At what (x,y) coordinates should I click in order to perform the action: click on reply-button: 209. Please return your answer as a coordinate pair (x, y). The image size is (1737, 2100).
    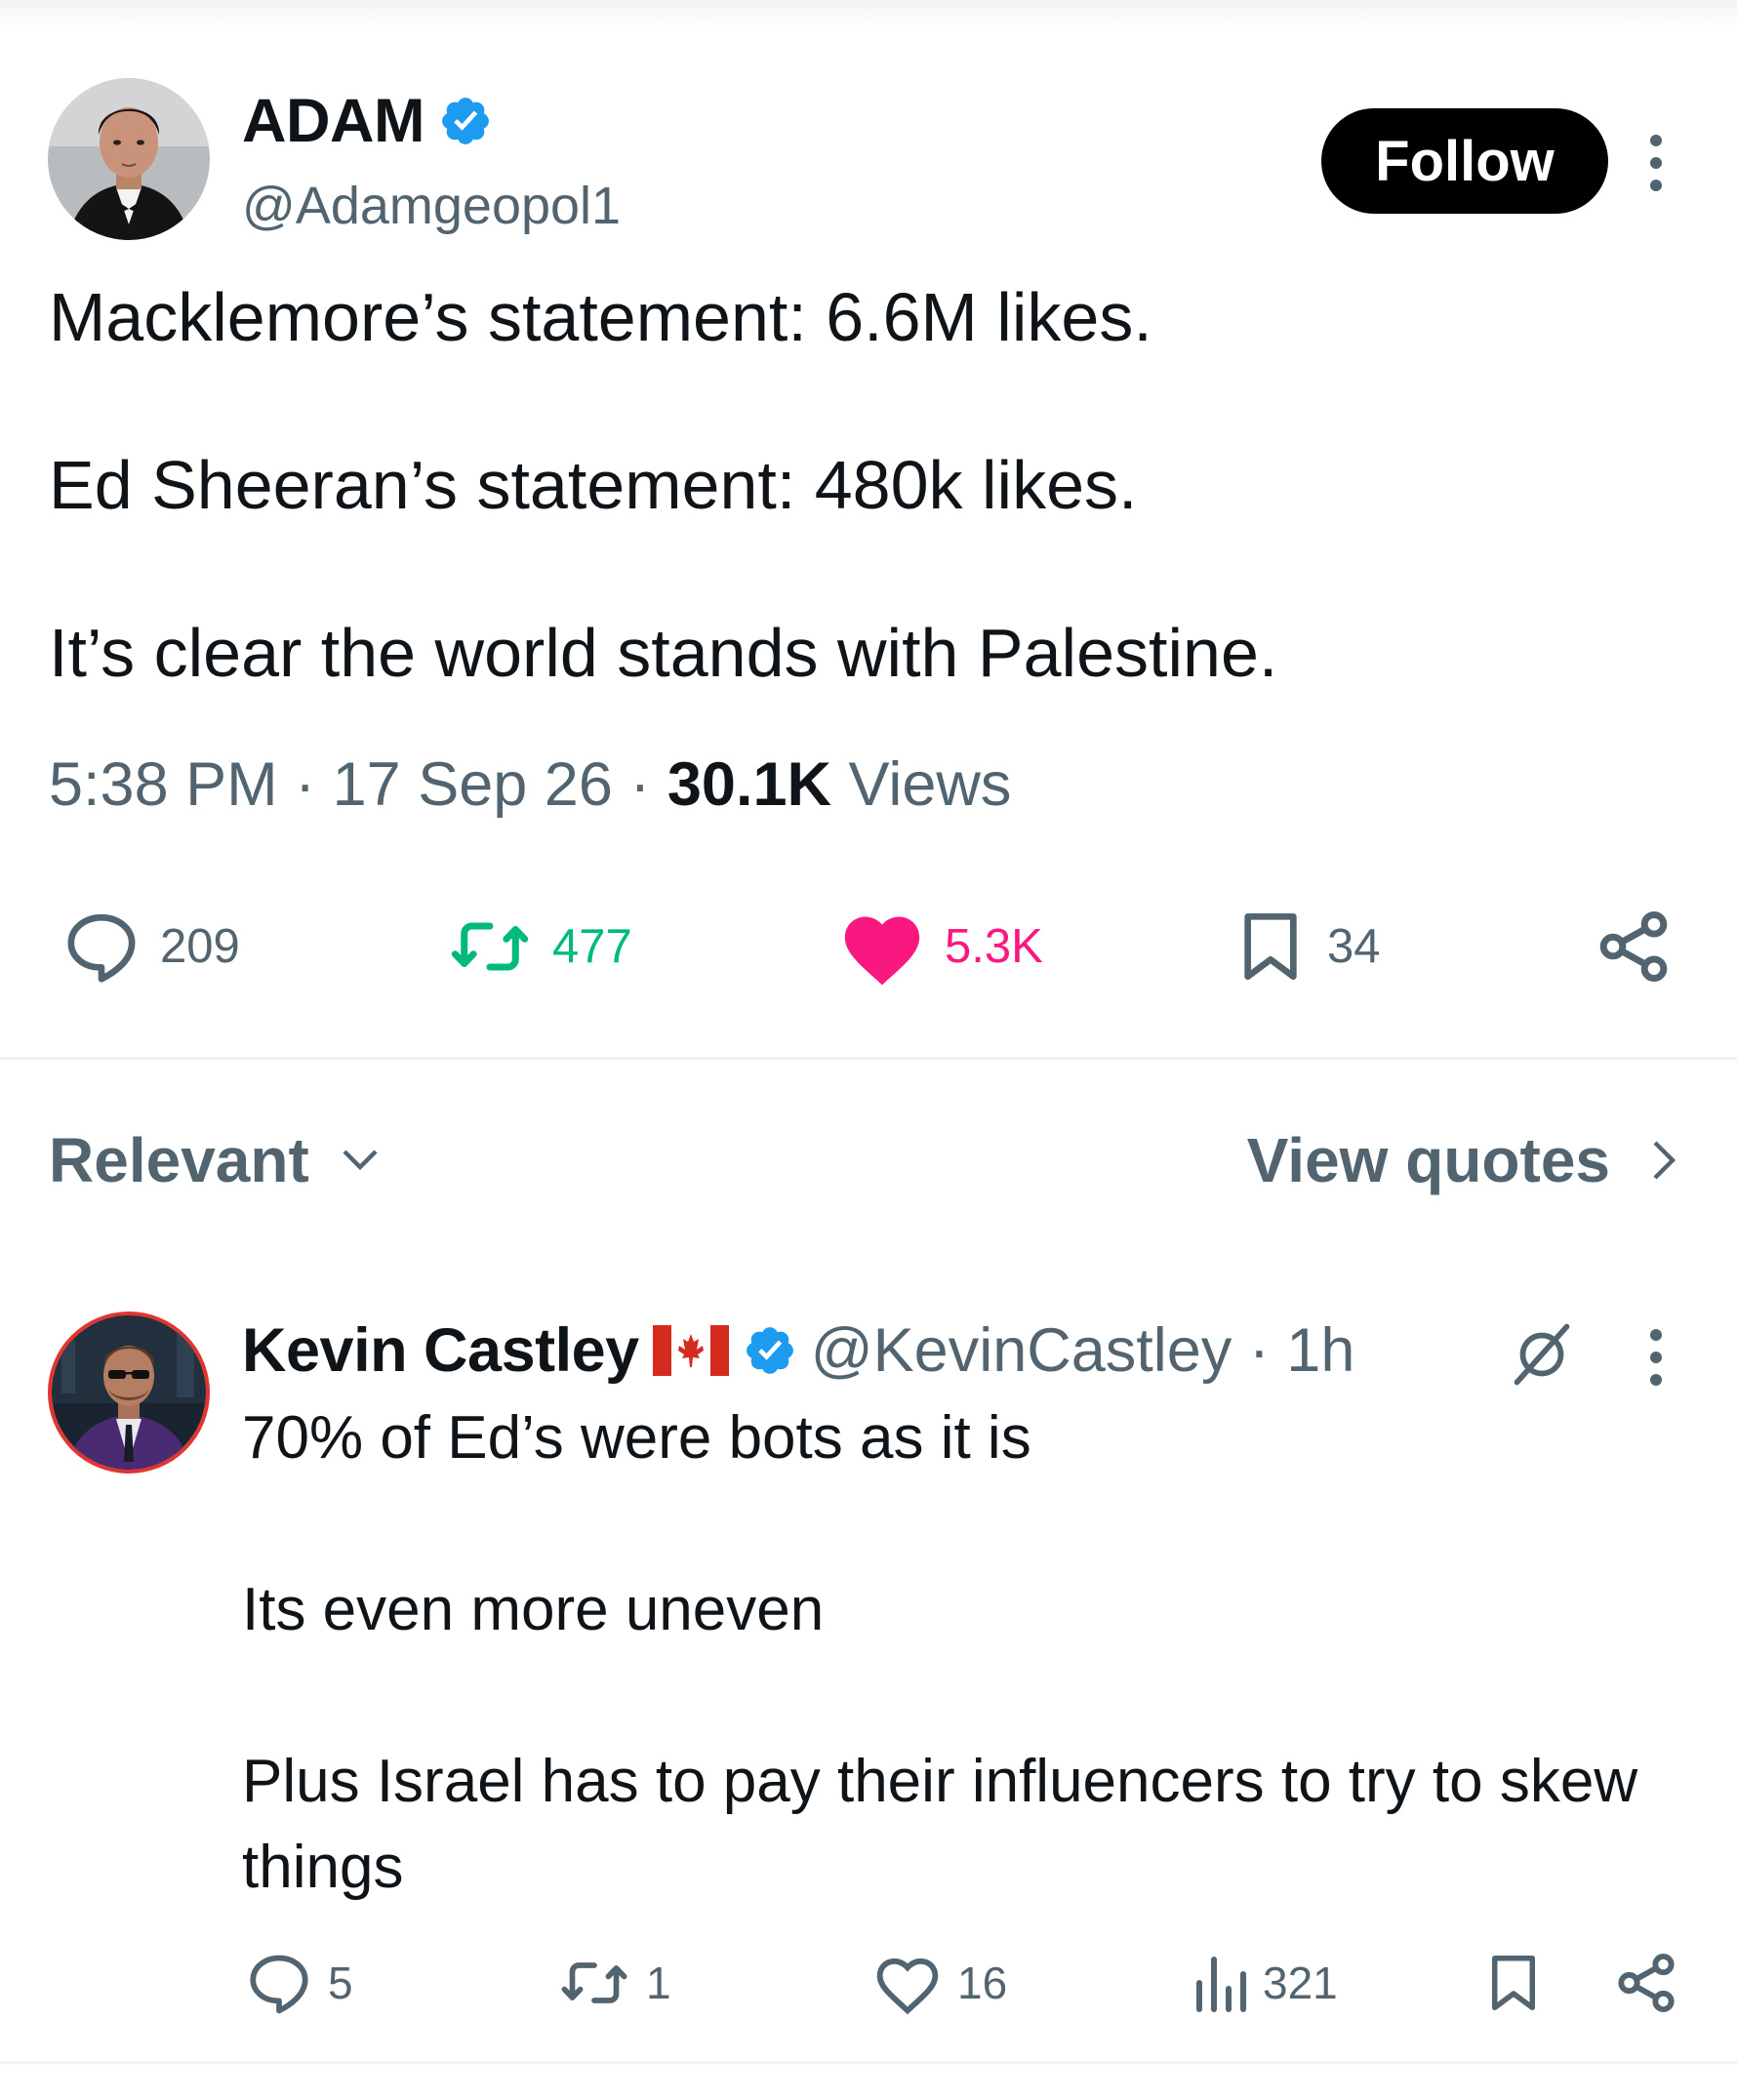
    Looking at the image, I should click on (150, 946).